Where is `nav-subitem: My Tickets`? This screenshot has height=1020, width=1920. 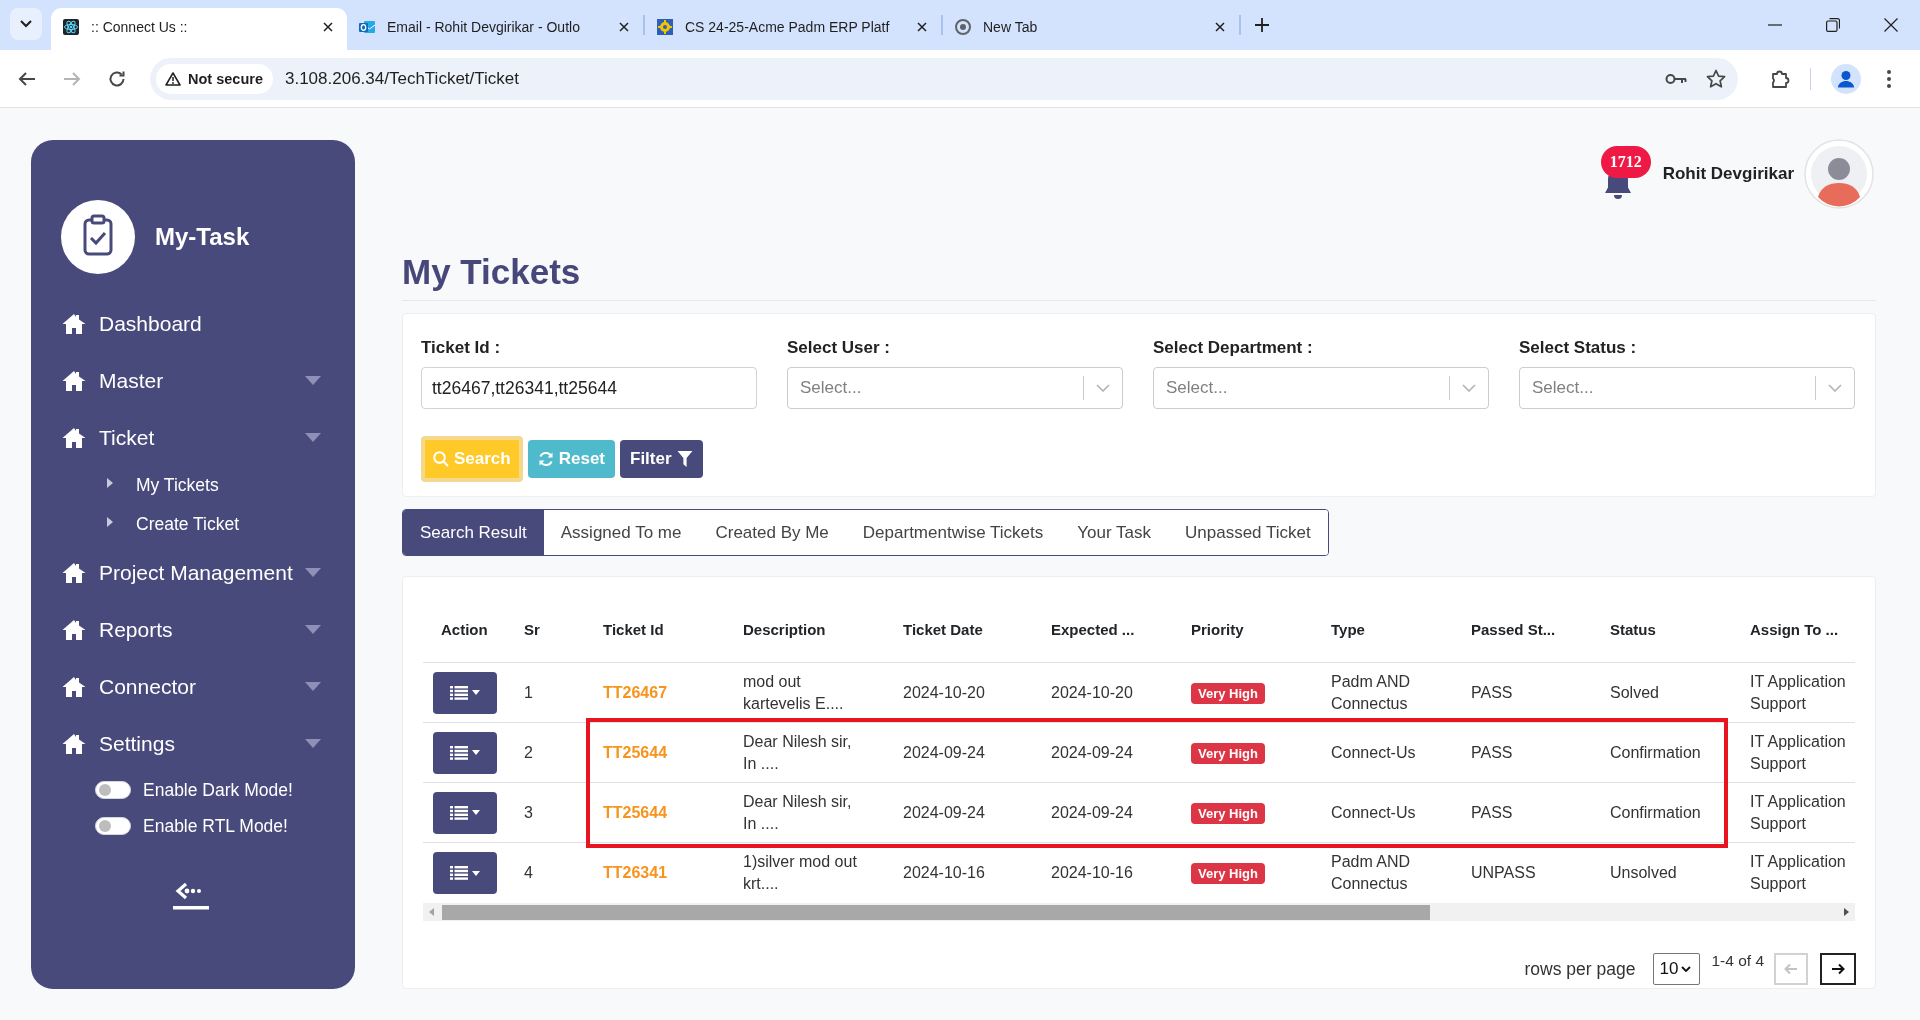
nav-subitem: My Tickets is located at coordinates (191, 485).